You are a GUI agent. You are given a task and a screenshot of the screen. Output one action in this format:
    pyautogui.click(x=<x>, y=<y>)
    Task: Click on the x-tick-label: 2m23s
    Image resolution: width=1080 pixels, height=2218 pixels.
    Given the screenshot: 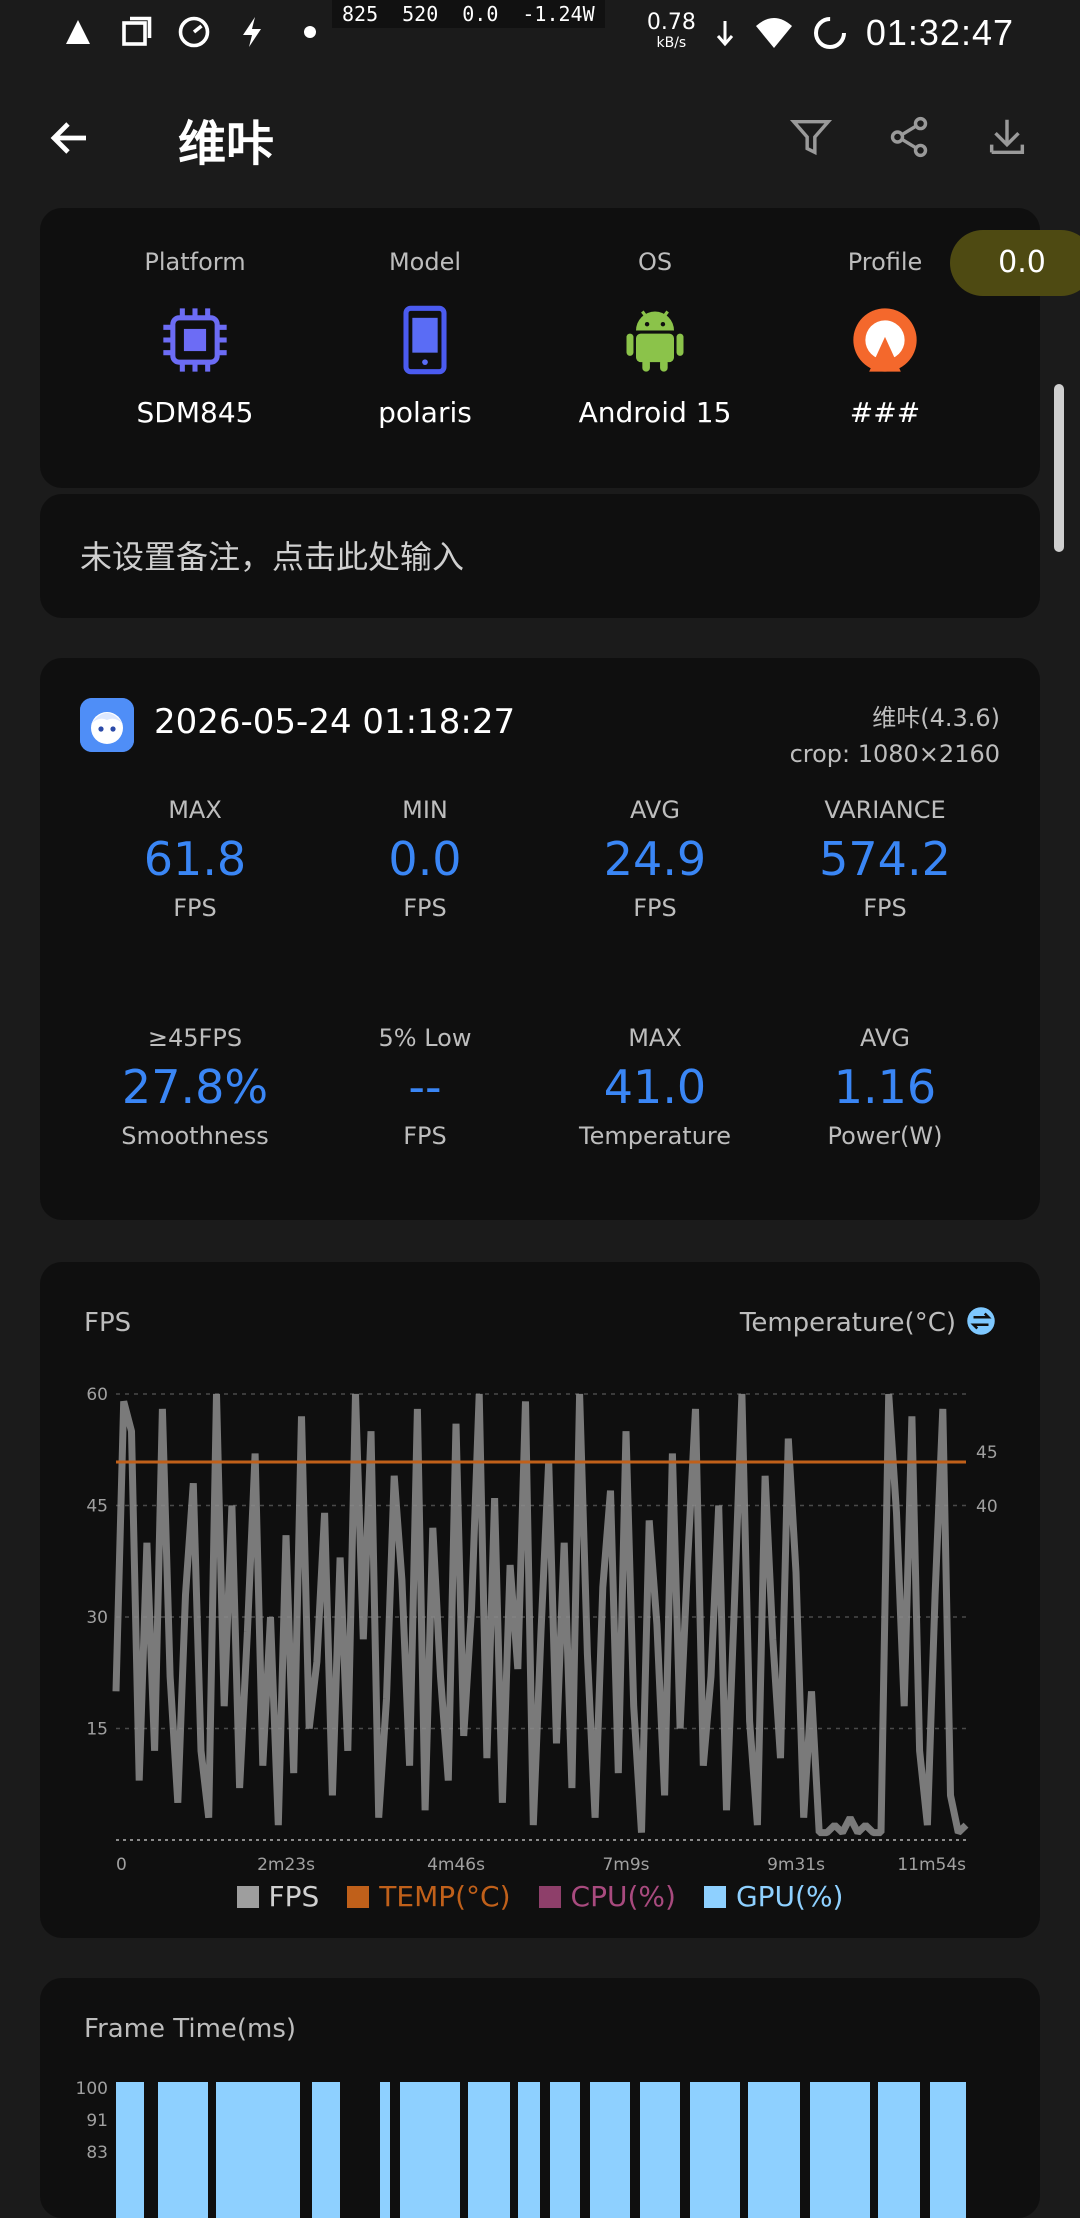 What is the action you would take?
    pyautogui.click(x=286, y=1865)
    